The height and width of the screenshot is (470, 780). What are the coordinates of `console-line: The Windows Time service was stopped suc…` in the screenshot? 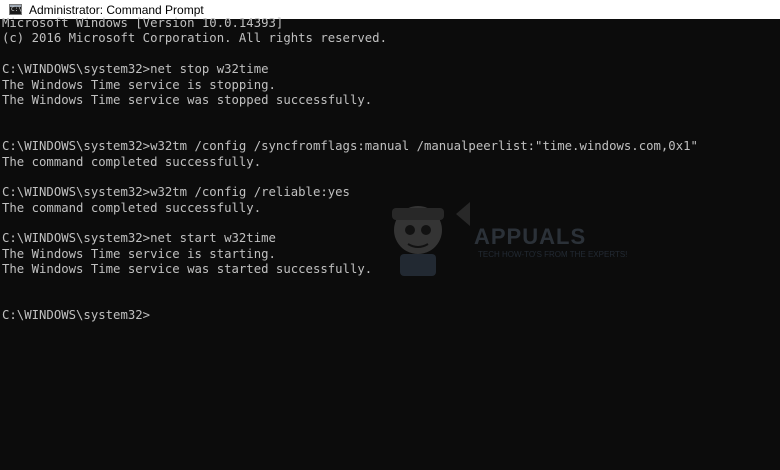 It's located at (187, 99).